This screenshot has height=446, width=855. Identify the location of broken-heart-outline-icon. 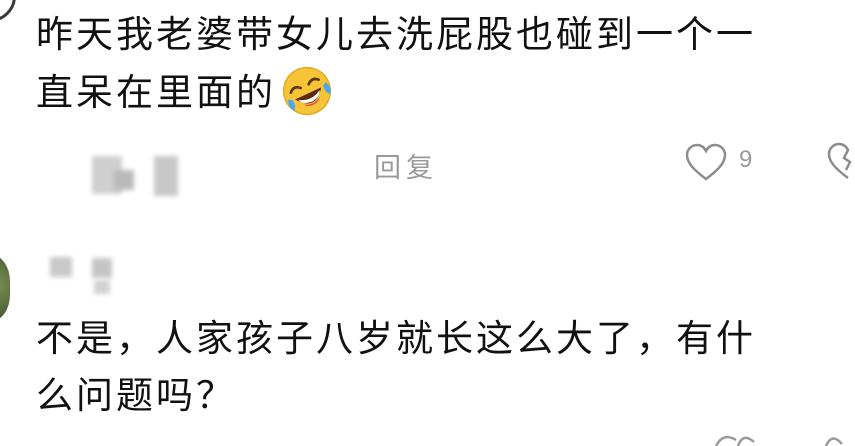
(840, 161).